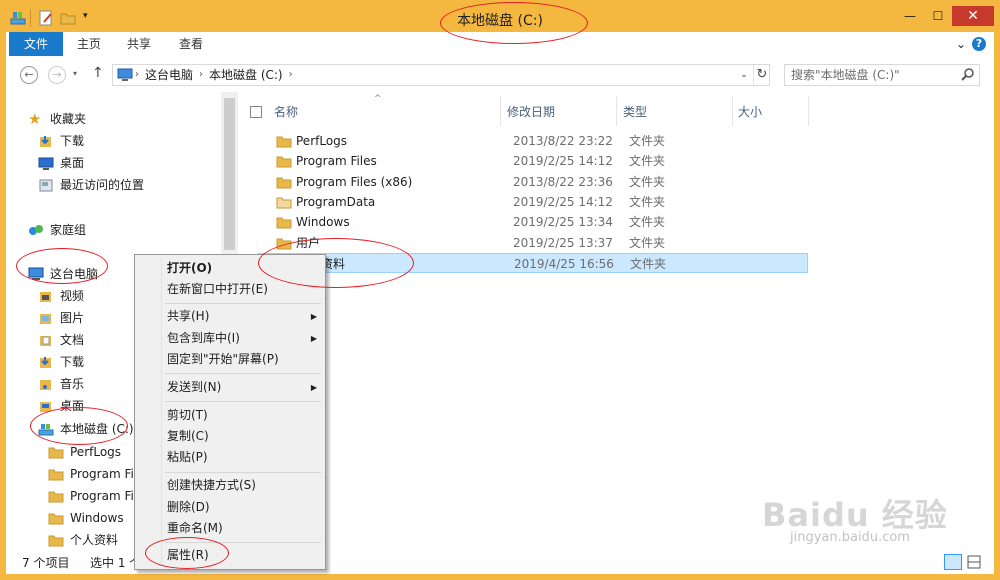  Describe the element at coordinates (323, 222) in the screenshot. I see `file-name: Windows` at that location.